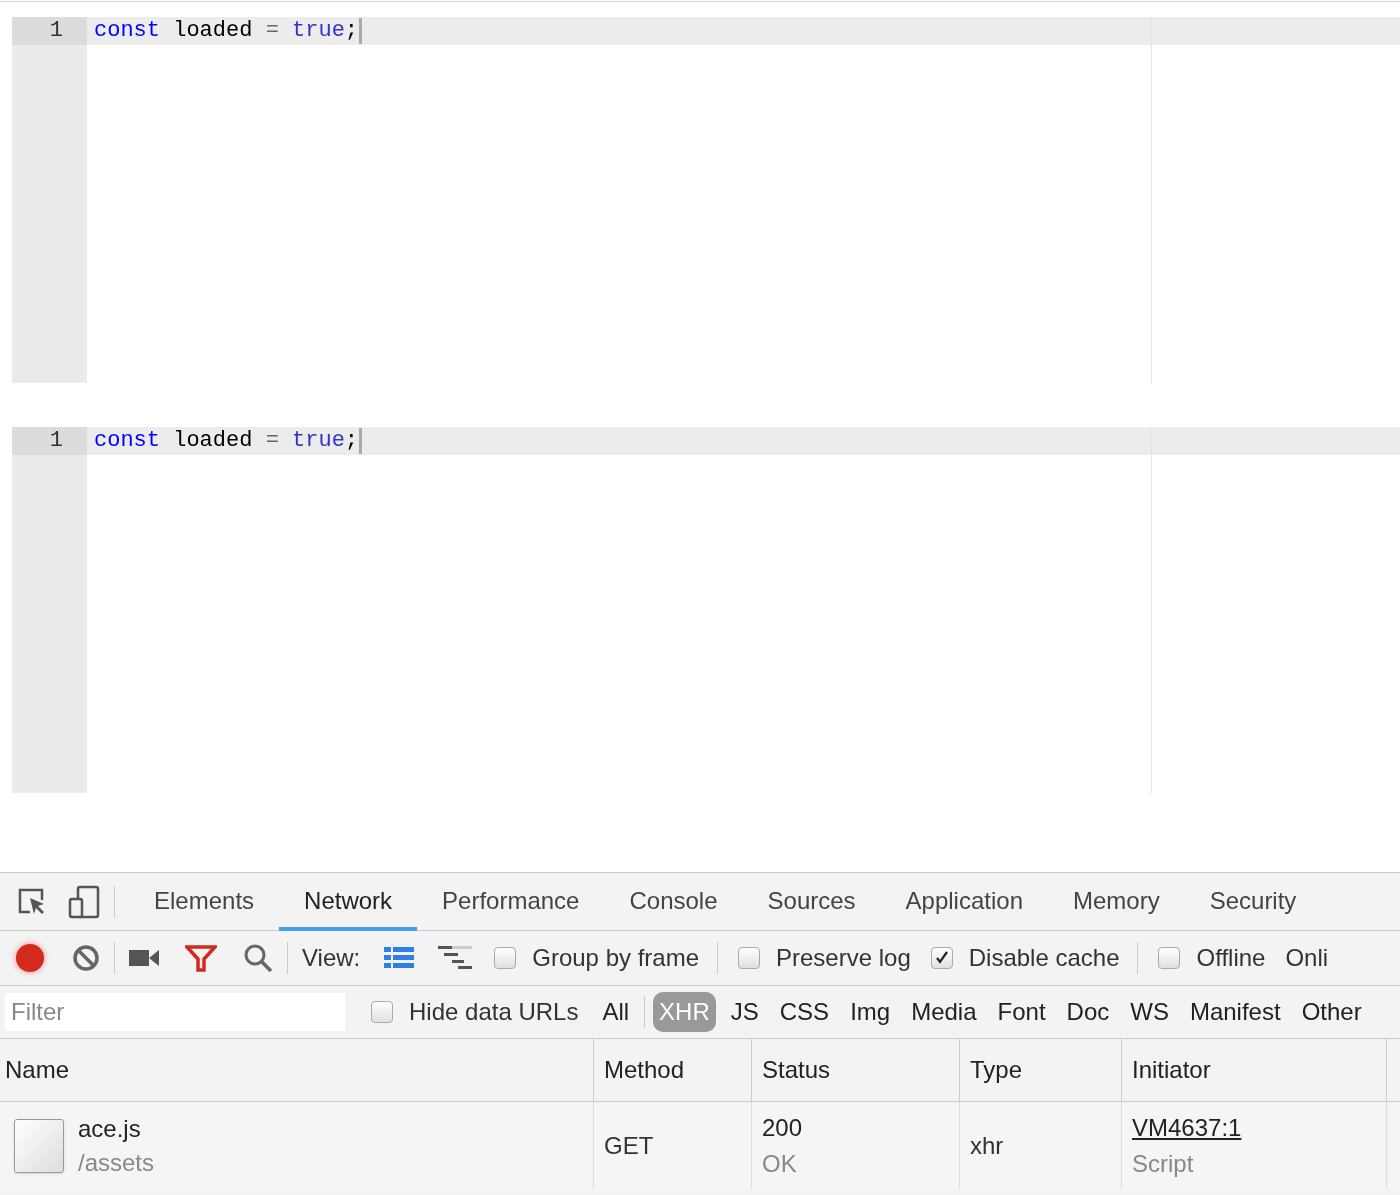  What do you see at coordinates (116, 1162) in the screenshot?
I see `file-path: /assets` at bounding box center [116, 1162].